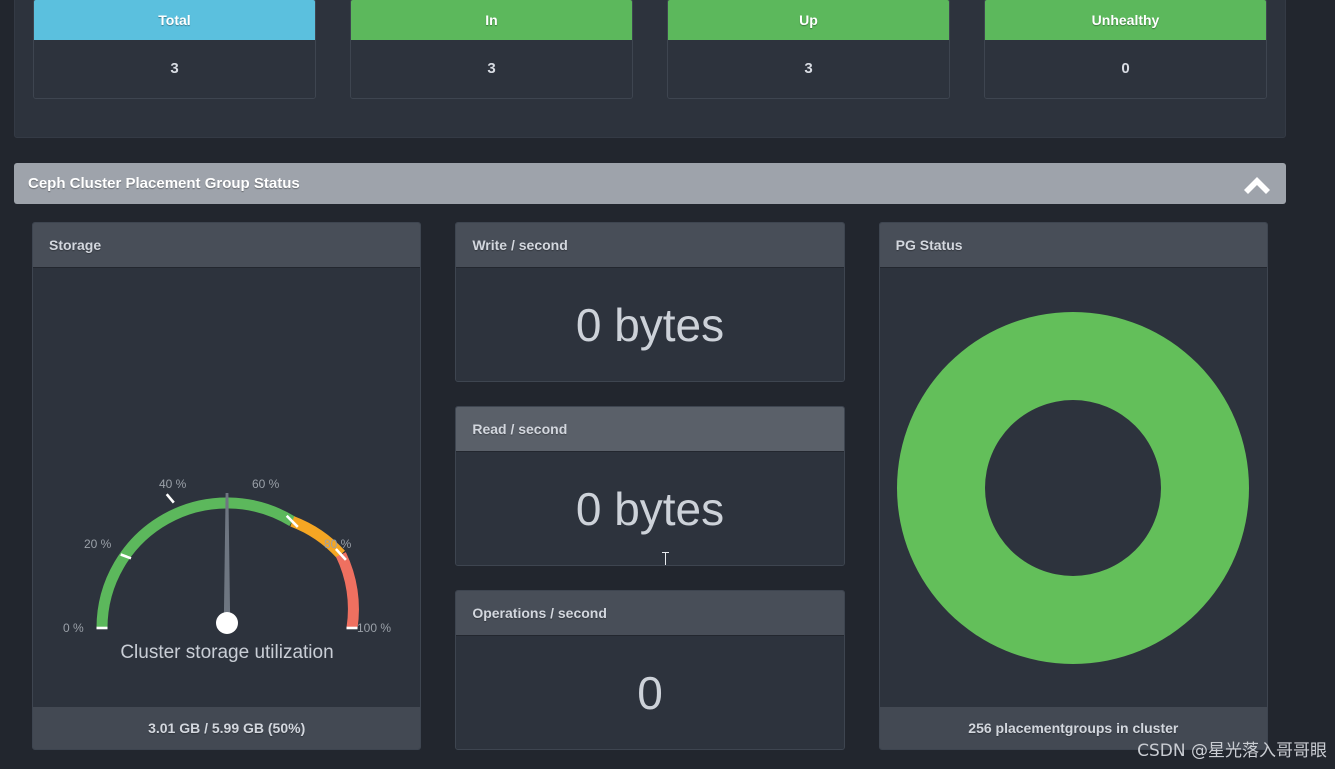 The height and width of the screenshot is (769, 1335). What do you see at coordinates (666, 558) in the screenshot?
I see `text-cursor-icon` at bounding box center [666, 558].